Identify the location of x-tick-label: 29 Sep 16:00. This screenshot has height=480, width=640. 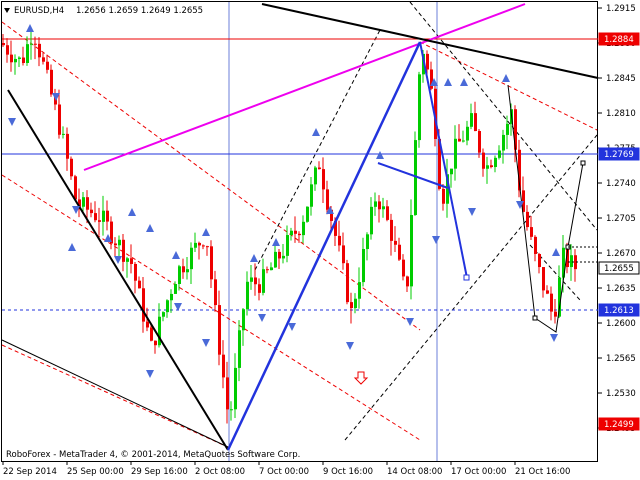
(159, 472).